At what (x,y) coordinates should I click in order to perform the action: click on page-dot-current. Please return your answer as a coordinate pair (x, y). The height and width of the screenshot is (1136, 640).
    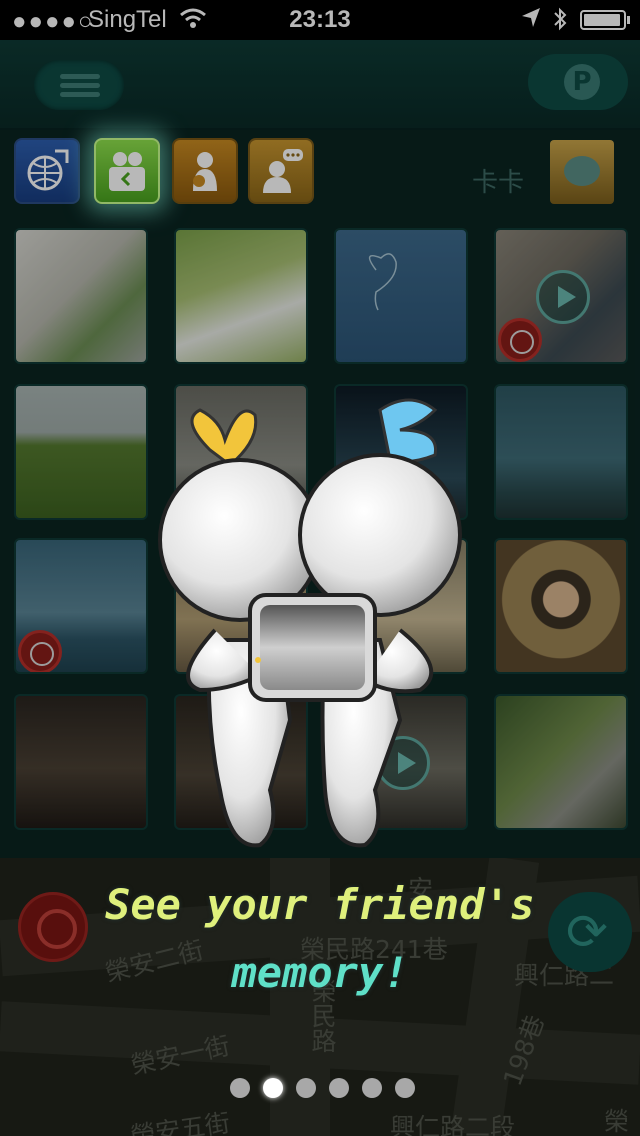
    Looking at the image, I should click on (273, 1088).